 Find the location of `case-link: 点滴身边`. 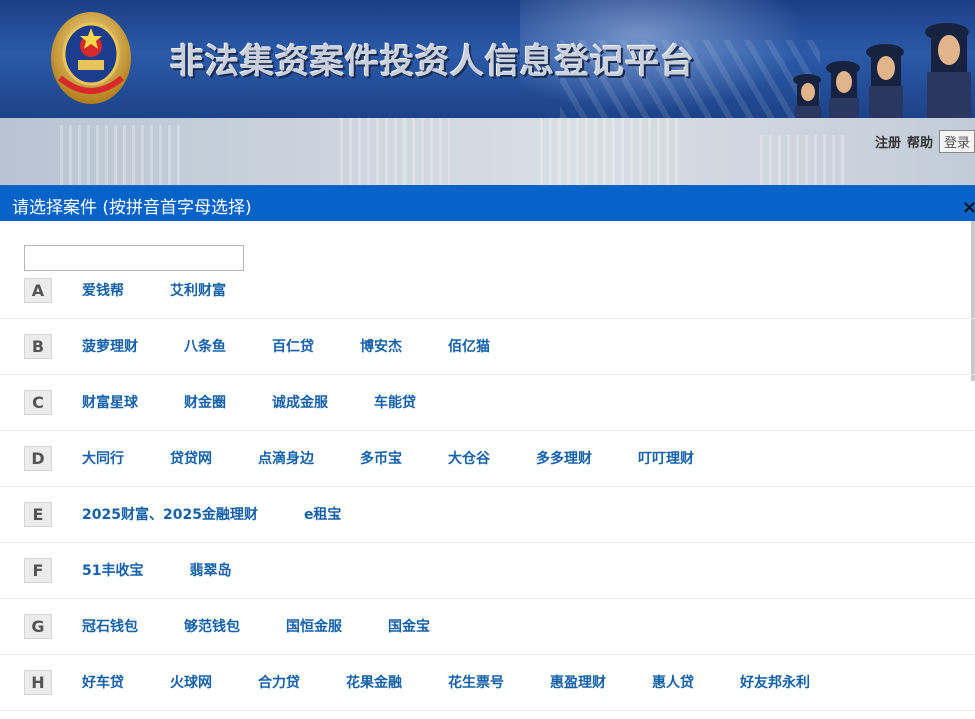

case-link: 点滴身边 is located at coordinates (286, 459).